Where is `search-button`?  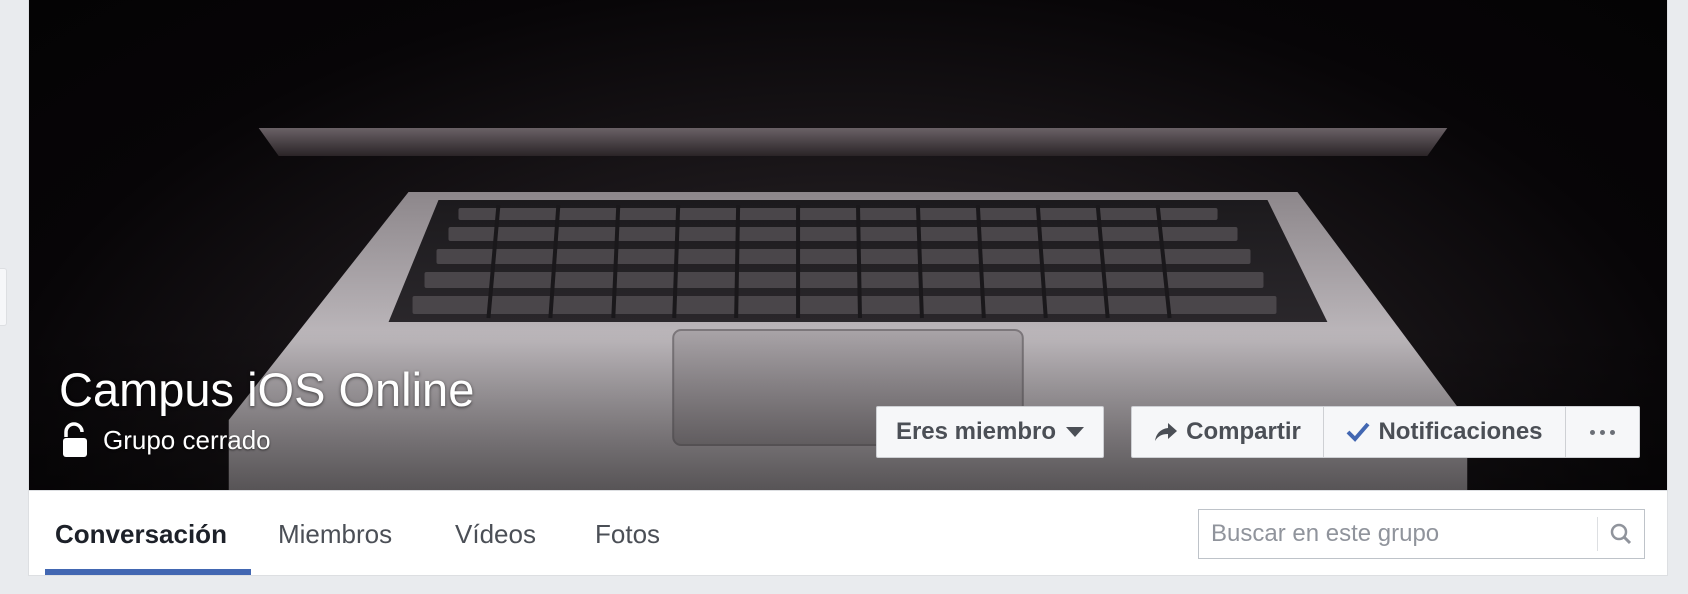
search-button is located at coordinates (1621, 534).